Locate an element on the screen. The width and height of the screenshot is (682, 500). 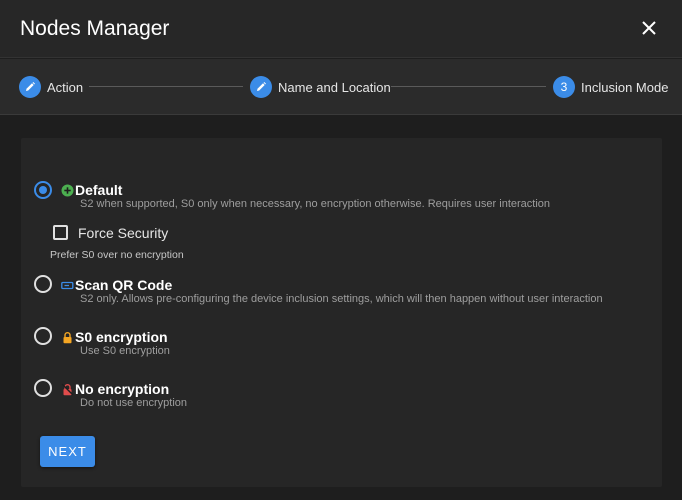
step-number: 3 is located at coordinates (564, 87).